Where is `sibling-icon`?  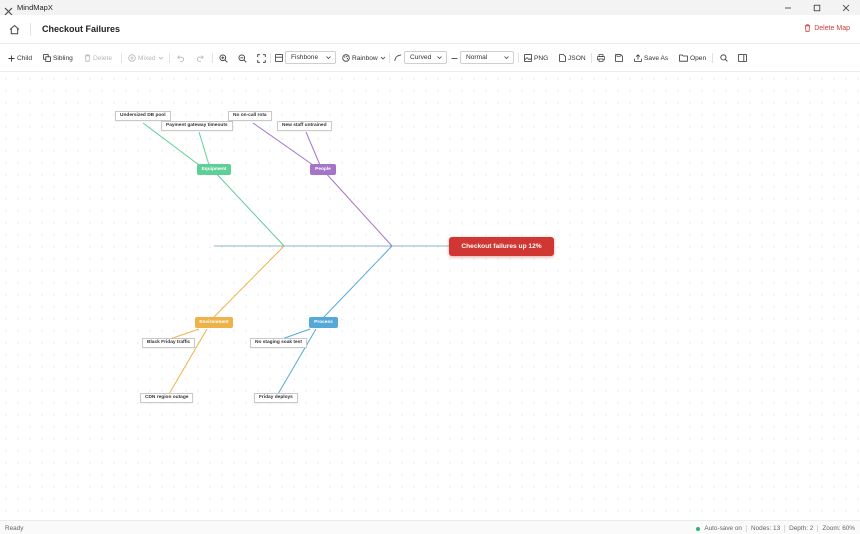 sibling-icon is located at coordinates (47, 58).